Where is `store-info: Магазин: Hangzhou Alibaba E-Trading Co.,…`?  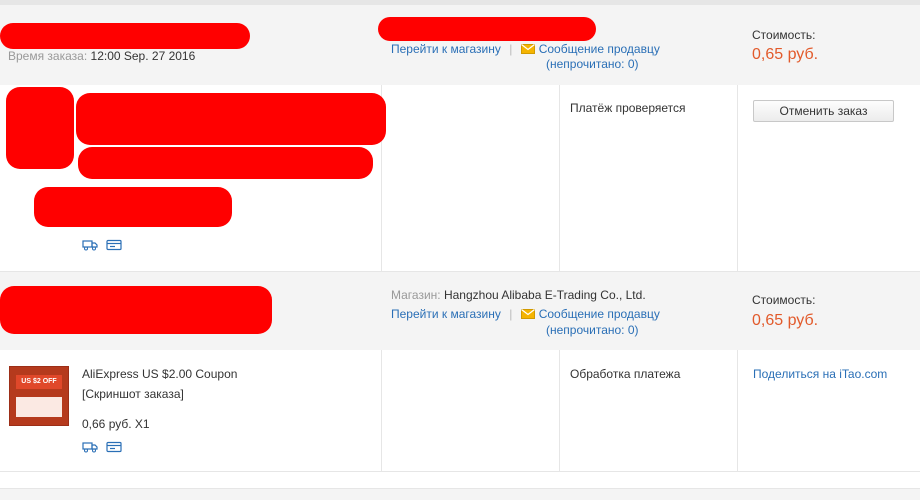
store-info: Магазин: Hangzhou Alibaba E-Trading Co.,… is located at coordinates (518, 295).